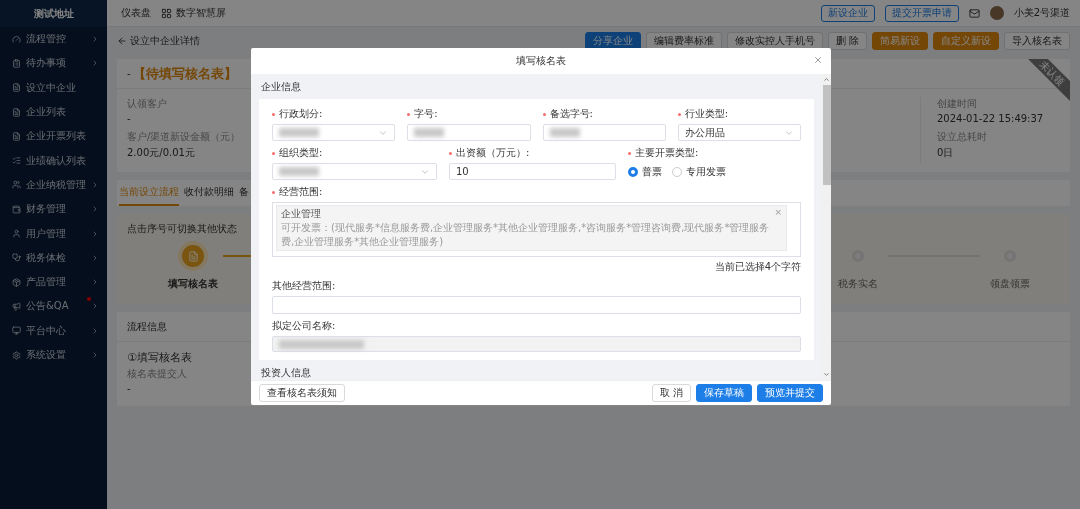 The width and height of the screenshot is (1080, 509). Describe the element at coordinates (136, 13) in the screenshot. I see `nav-link: 仪表盘` at that location.